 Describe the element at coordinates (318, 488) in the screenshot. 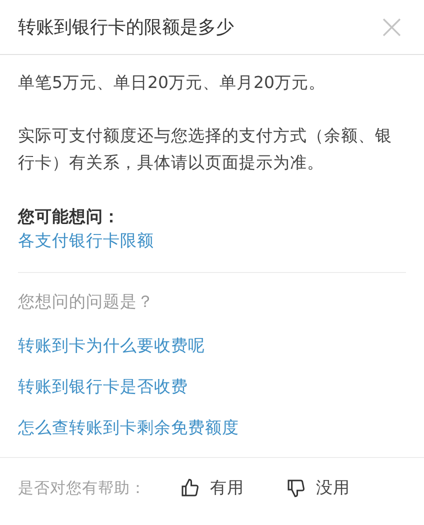

I see `not-helpful-button: 没用` at that location.